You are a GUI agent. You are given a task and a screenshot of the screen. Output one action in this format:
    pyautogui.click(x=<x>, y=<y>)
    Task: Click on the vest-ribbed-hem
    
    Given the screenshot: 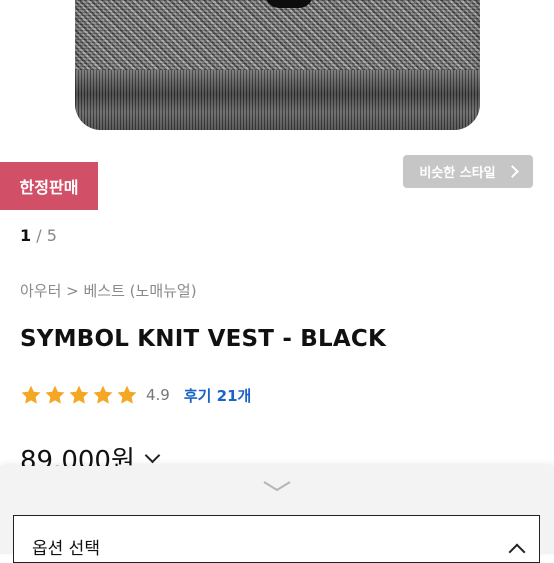 What is the action you would take?
    pyautogui.click(x=277, y=100)
    